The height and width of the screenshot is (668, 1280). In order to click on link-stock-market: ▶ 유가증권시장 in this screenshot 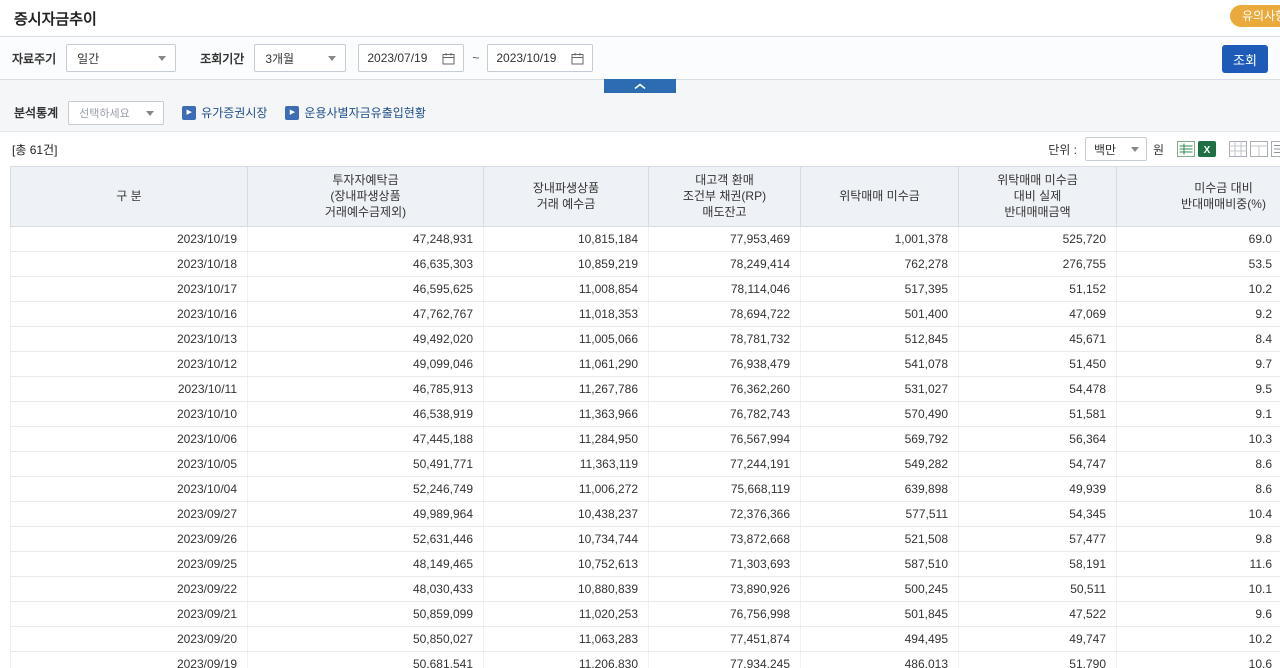, I will do `click(224, 112)`.